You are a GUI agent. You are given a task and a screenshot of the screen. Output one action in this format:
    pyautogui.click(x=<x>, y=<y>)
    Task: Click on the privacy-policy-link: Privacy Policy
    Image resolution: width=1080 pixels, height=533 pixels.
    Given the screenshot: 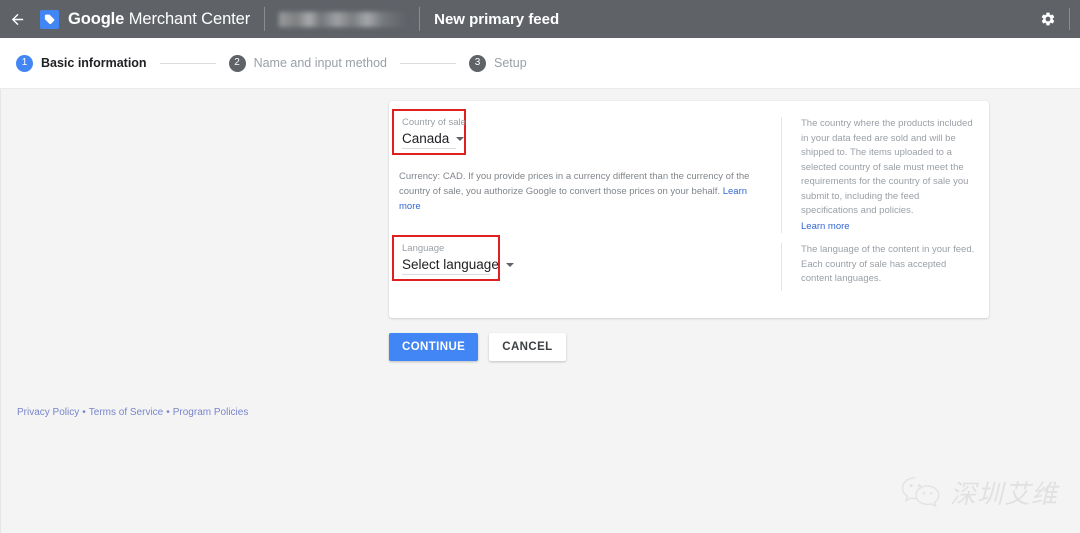 What is the action you would take?
    pyautogui.click(x=48, y=412)
    